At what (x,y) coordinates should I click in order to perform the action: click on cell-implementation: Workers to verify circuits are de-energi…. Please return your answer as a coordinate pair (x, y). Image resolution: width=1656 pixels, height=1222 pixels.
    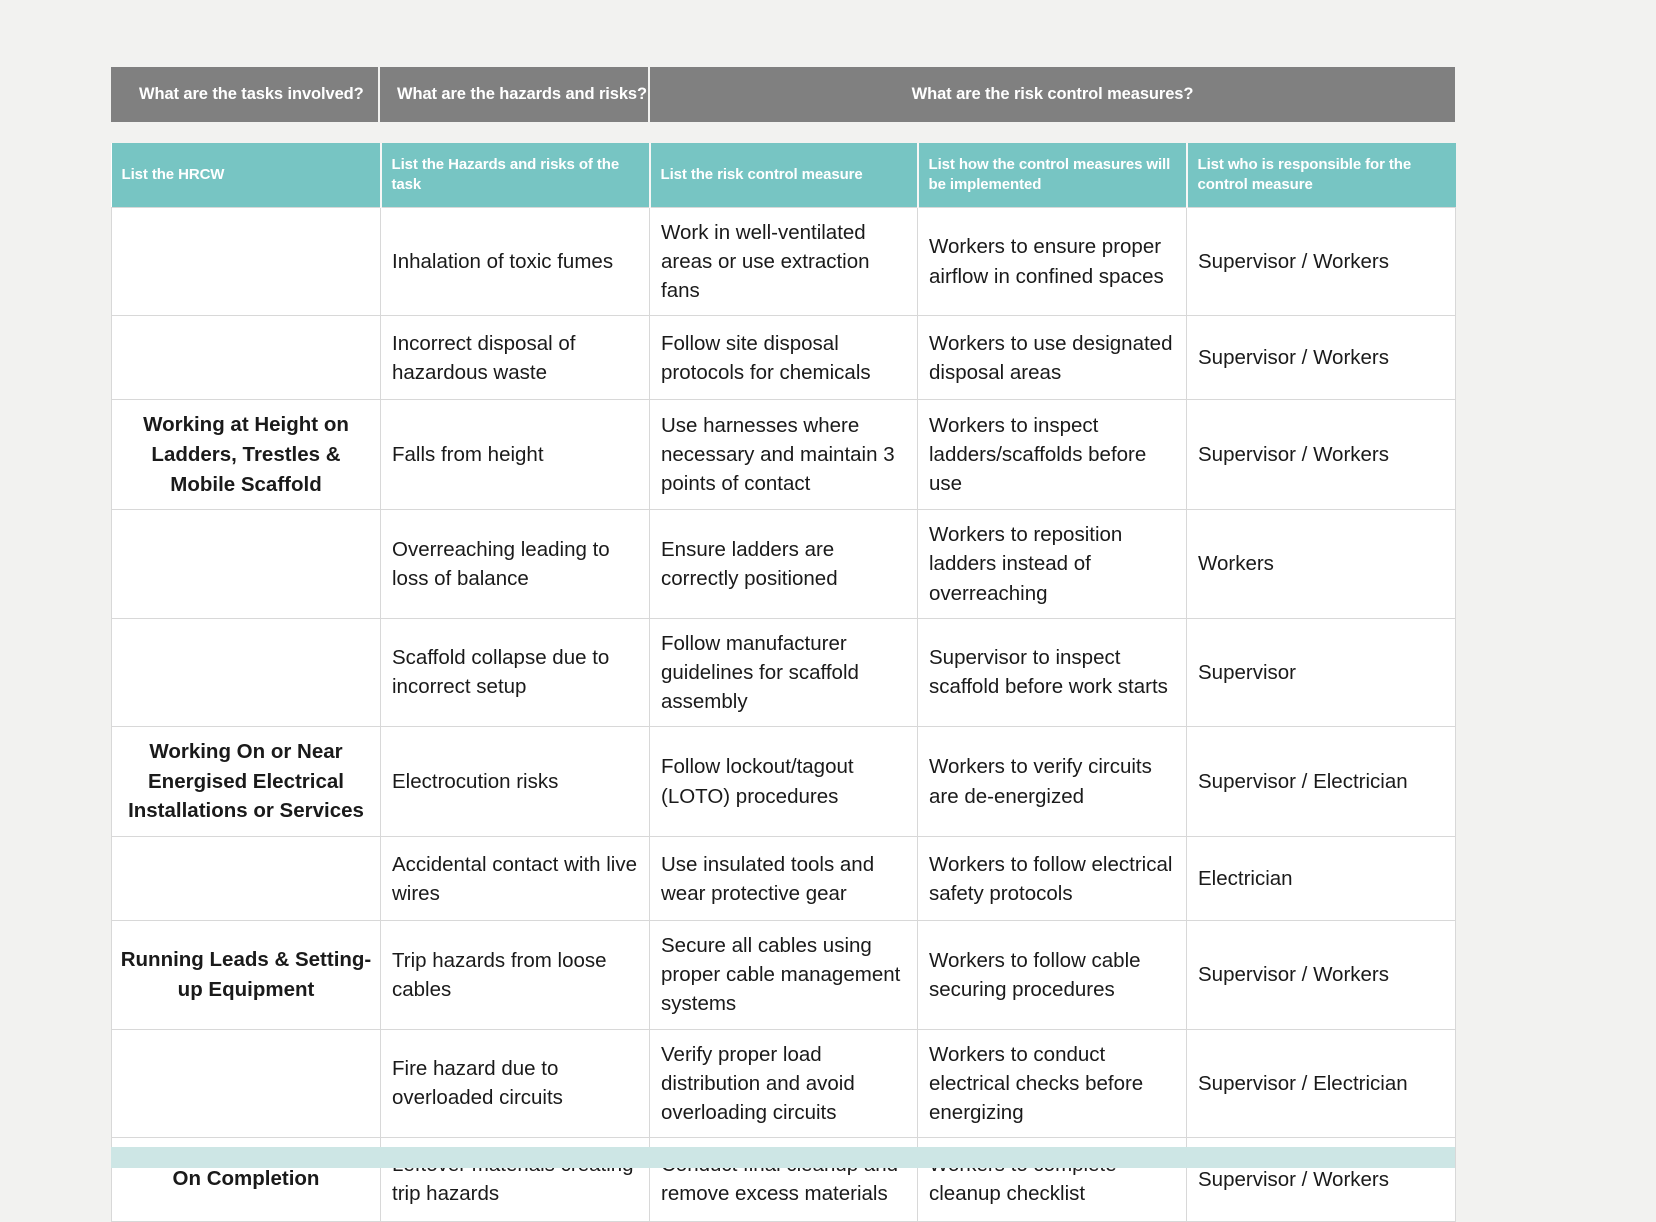
    Looking at the image, I should click on (1052, 782).